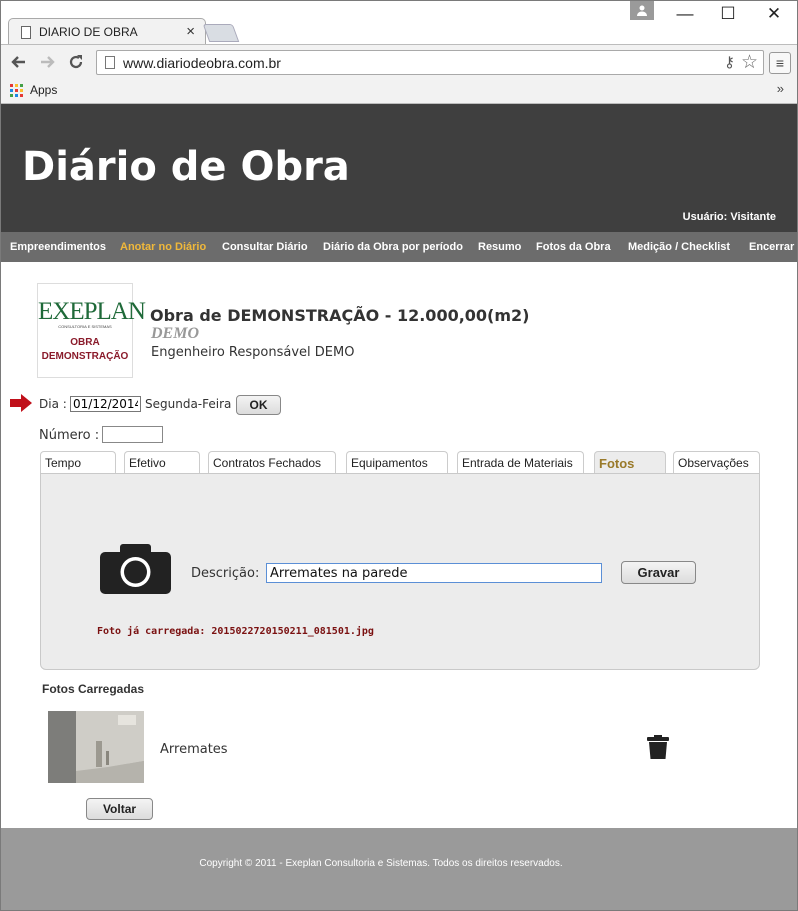  I want to click on logo-subtitle: CONSULTORIA E SISTEMAS, so click(85, 326).